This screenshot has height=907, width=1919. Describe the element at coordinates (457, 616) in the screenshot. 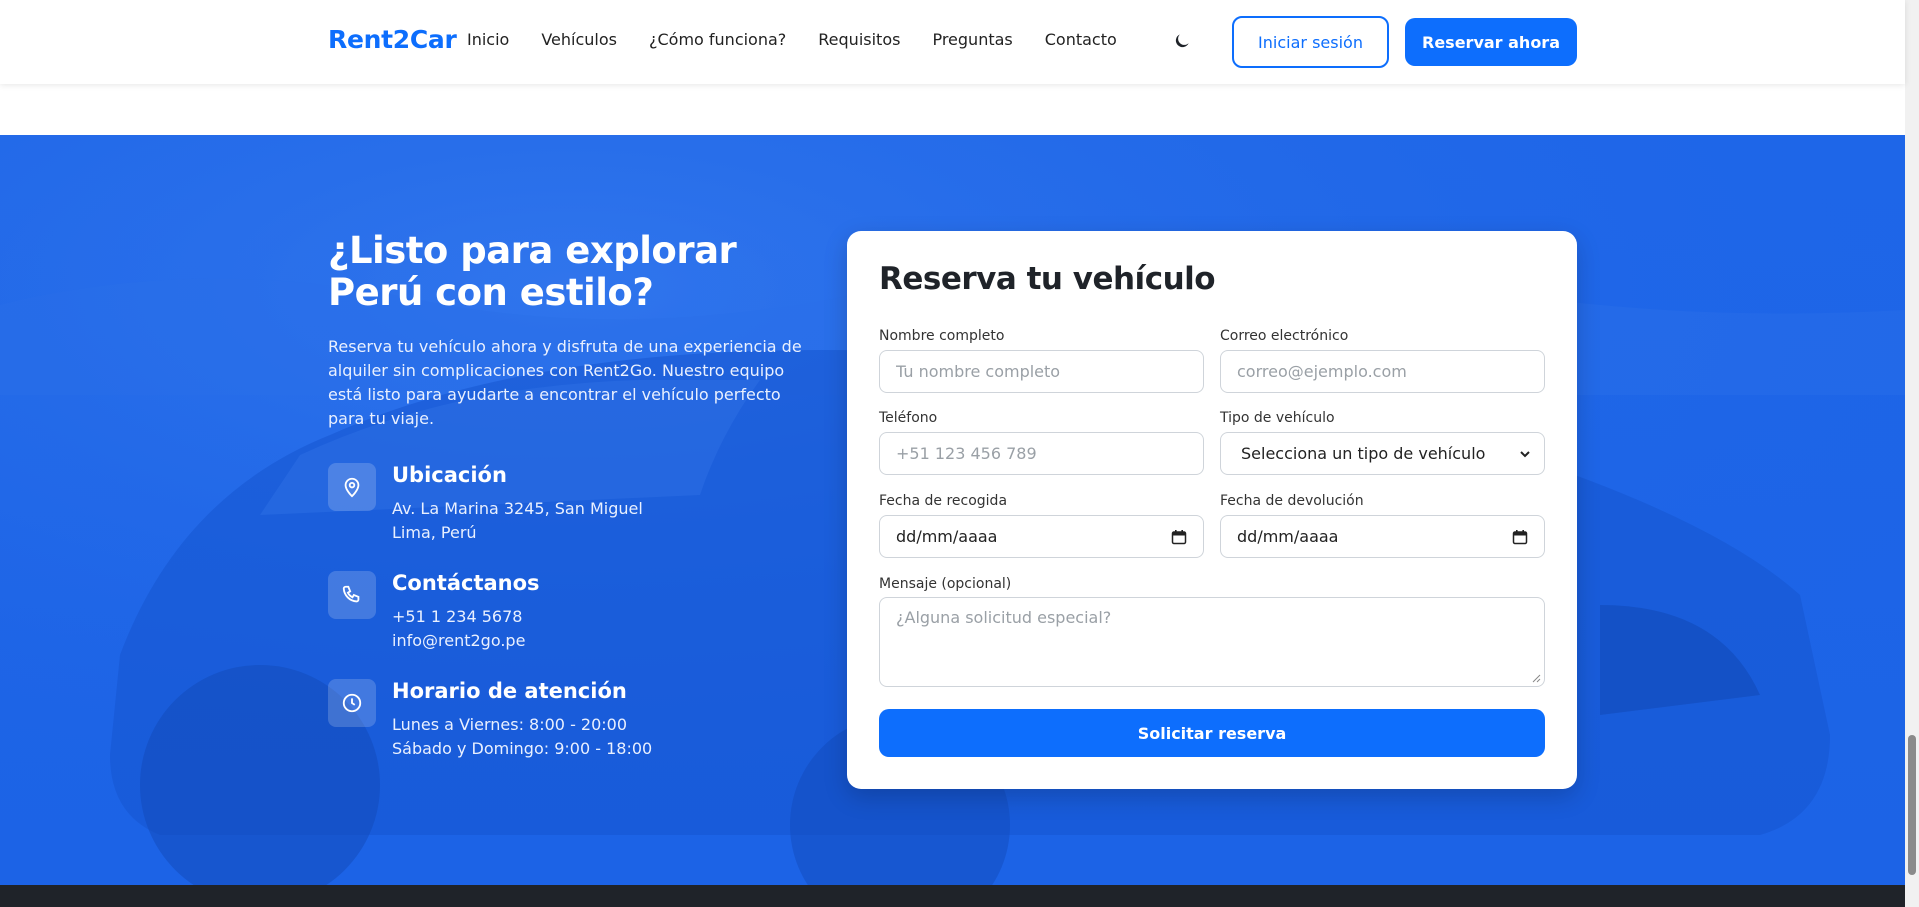

I see `phone-number: +51 1 234 5678` at that location.